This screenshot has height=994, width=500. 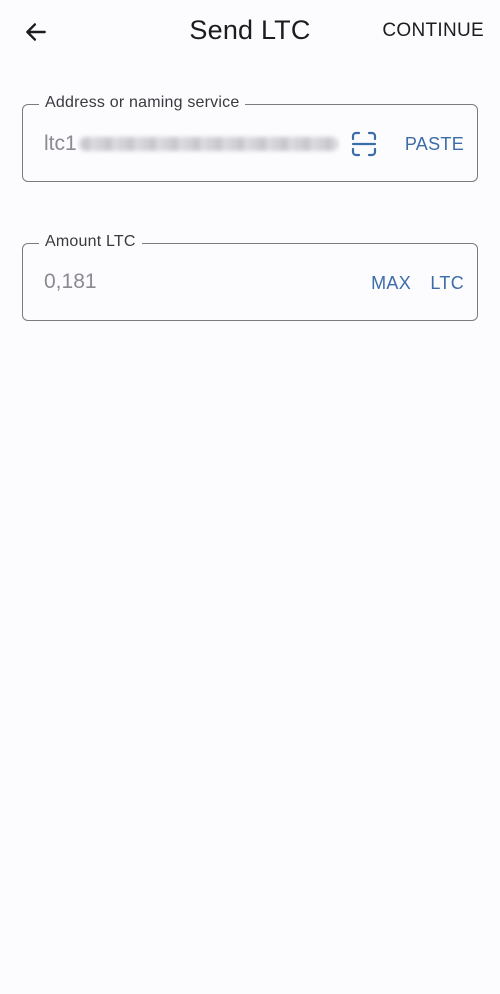 I want to click on amount-field-label: Amount LTC, so click(x=90, y=242).